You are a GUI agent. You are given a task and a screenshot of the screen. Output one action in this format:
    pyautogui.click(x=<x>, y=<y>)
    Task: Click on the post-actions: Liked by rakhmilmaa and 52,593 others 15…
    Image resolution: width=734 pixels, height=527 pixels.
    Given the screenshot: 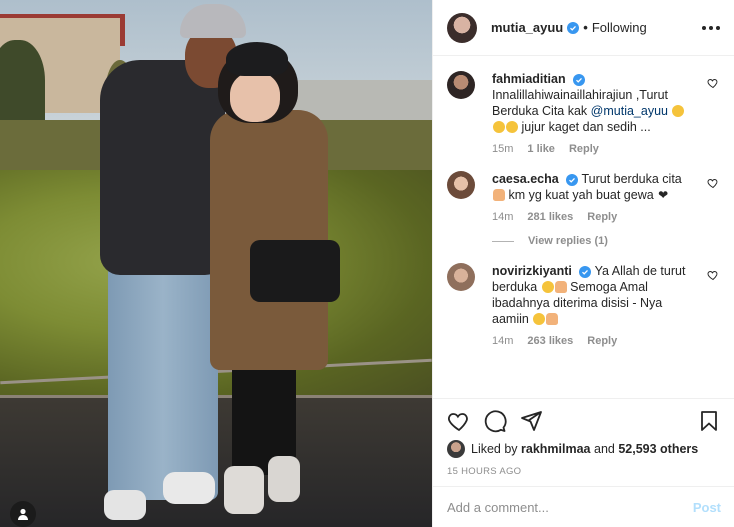 What is the action you would take?
    pyautogui.click(x=583, y=437)
    